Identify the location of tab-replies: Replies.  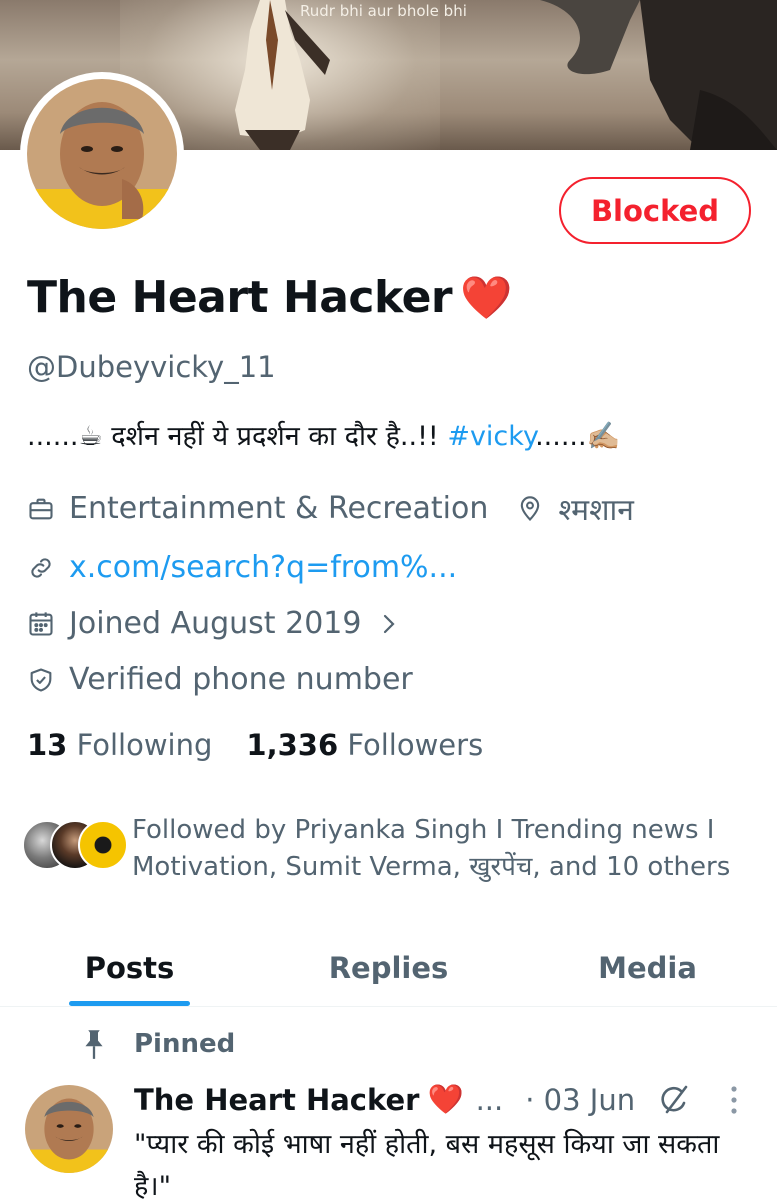
(388, 968).